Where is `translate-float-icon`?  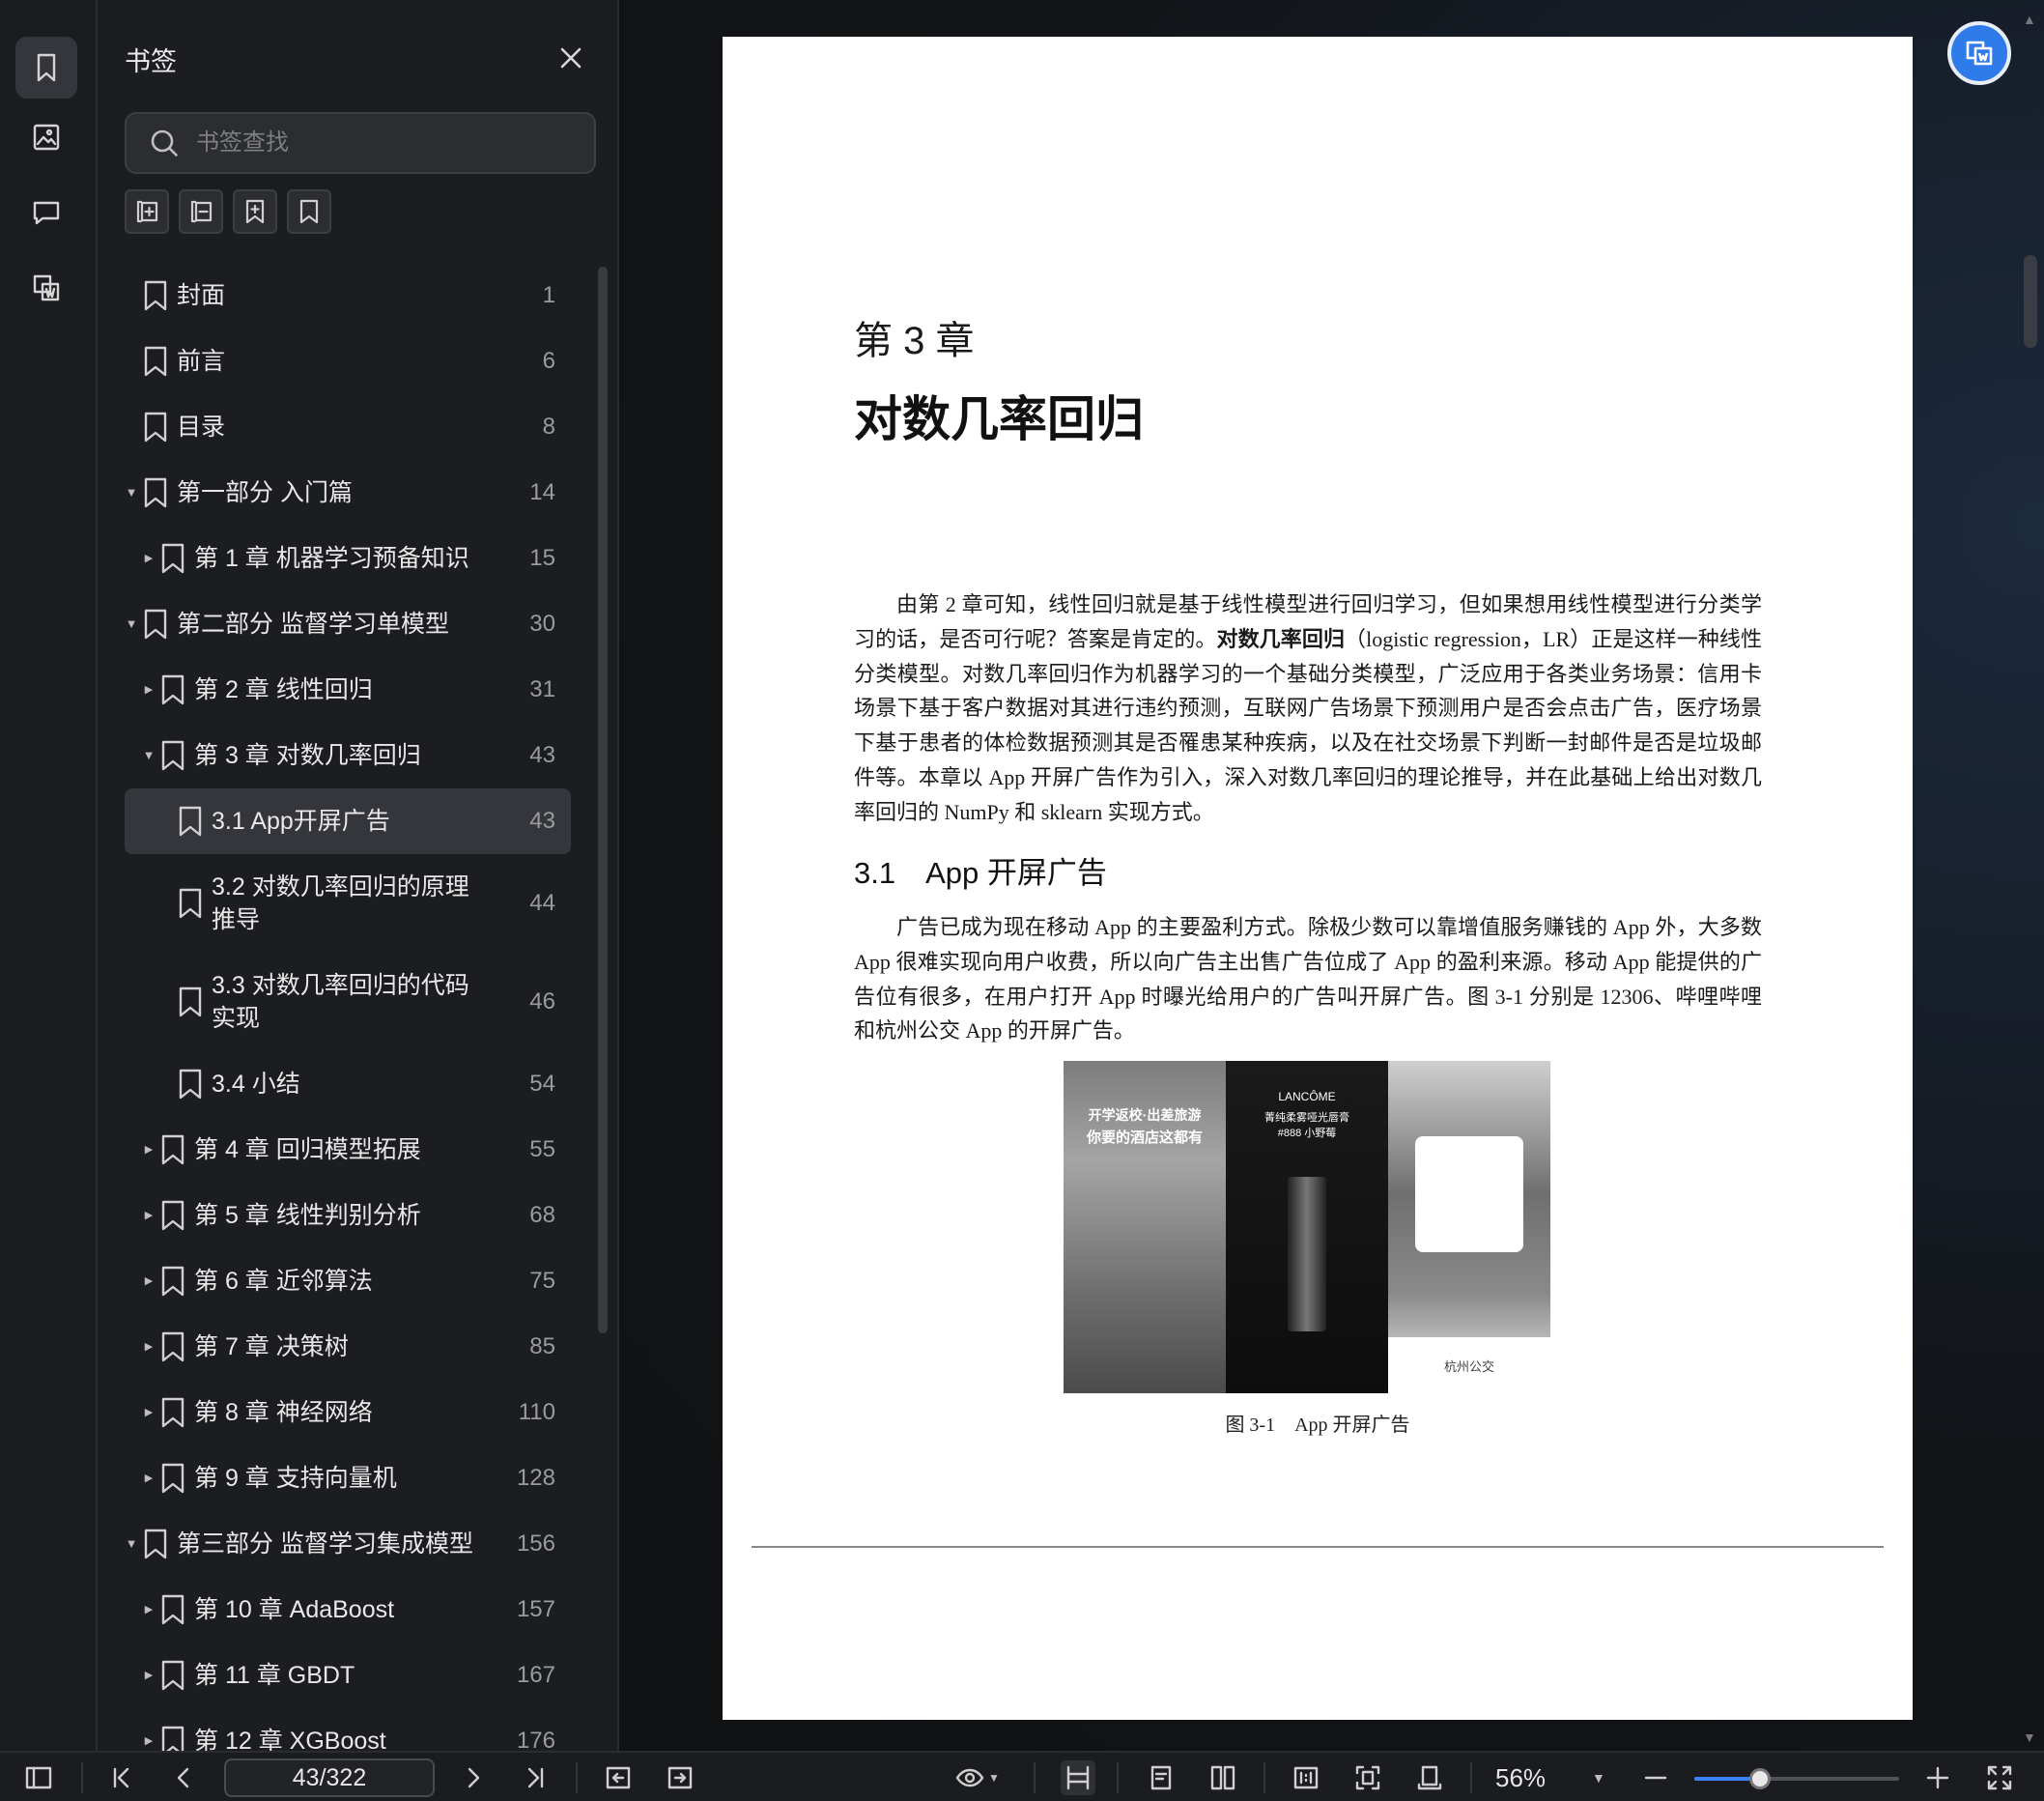
translate-float-icon is located at coordinates (1979, 53).